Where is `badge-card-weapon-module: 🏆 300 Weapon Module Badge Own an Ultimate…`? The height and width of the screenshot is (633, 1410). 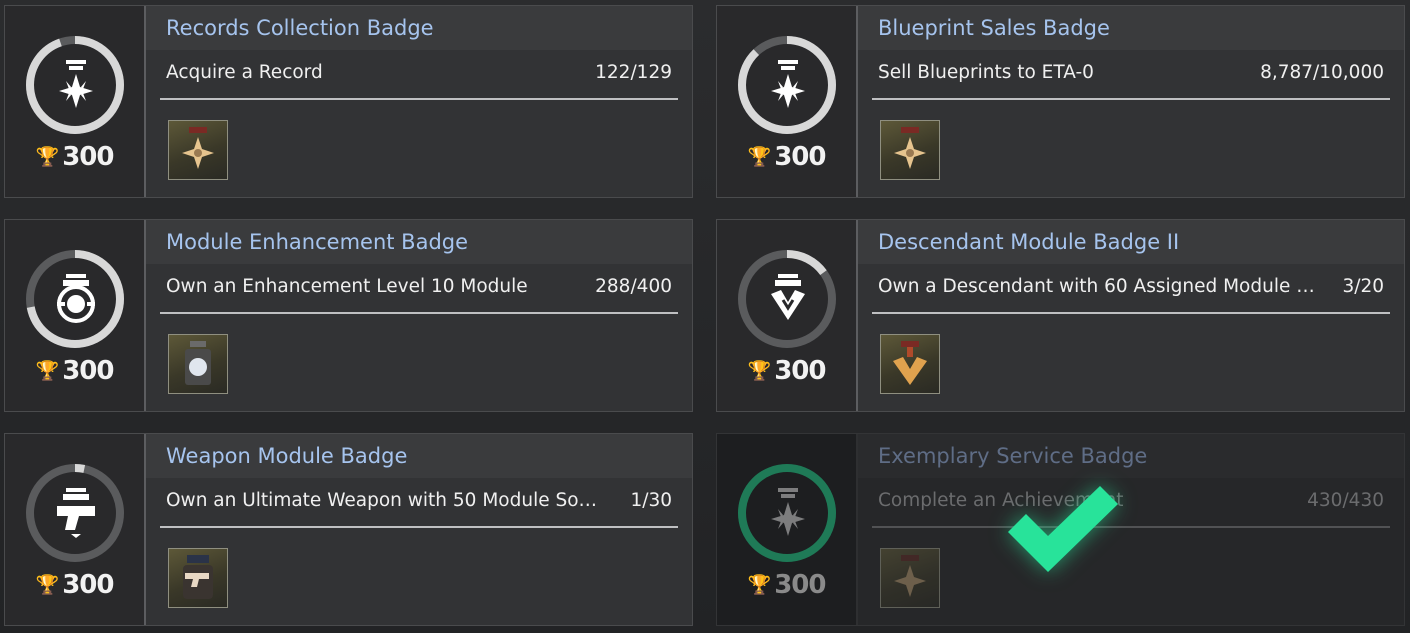
badge-card-weapon-module: 🏆 300 Weapon Module Badge Own an Ultimate… is located at coordinates (348, 529).